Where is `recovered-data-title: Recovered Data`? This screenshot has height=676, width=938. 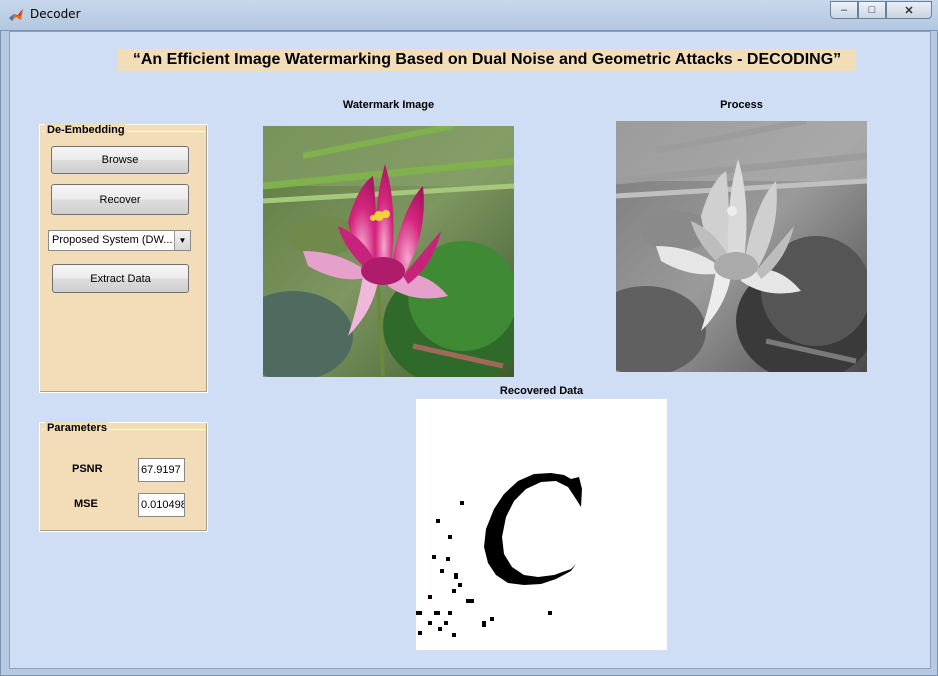 recovered-data-title: Recovered Data is located at coordinates (541, 391).